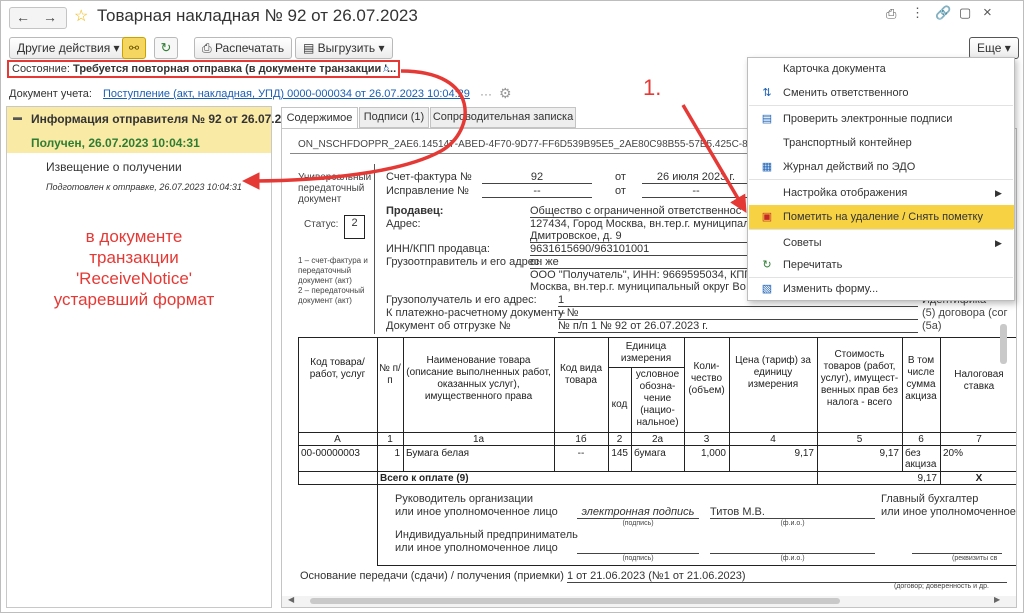  What do you see at coordinates (494, 141) in the screenshot?
I see `annotation-arrows` at bounding box center [494, 141].